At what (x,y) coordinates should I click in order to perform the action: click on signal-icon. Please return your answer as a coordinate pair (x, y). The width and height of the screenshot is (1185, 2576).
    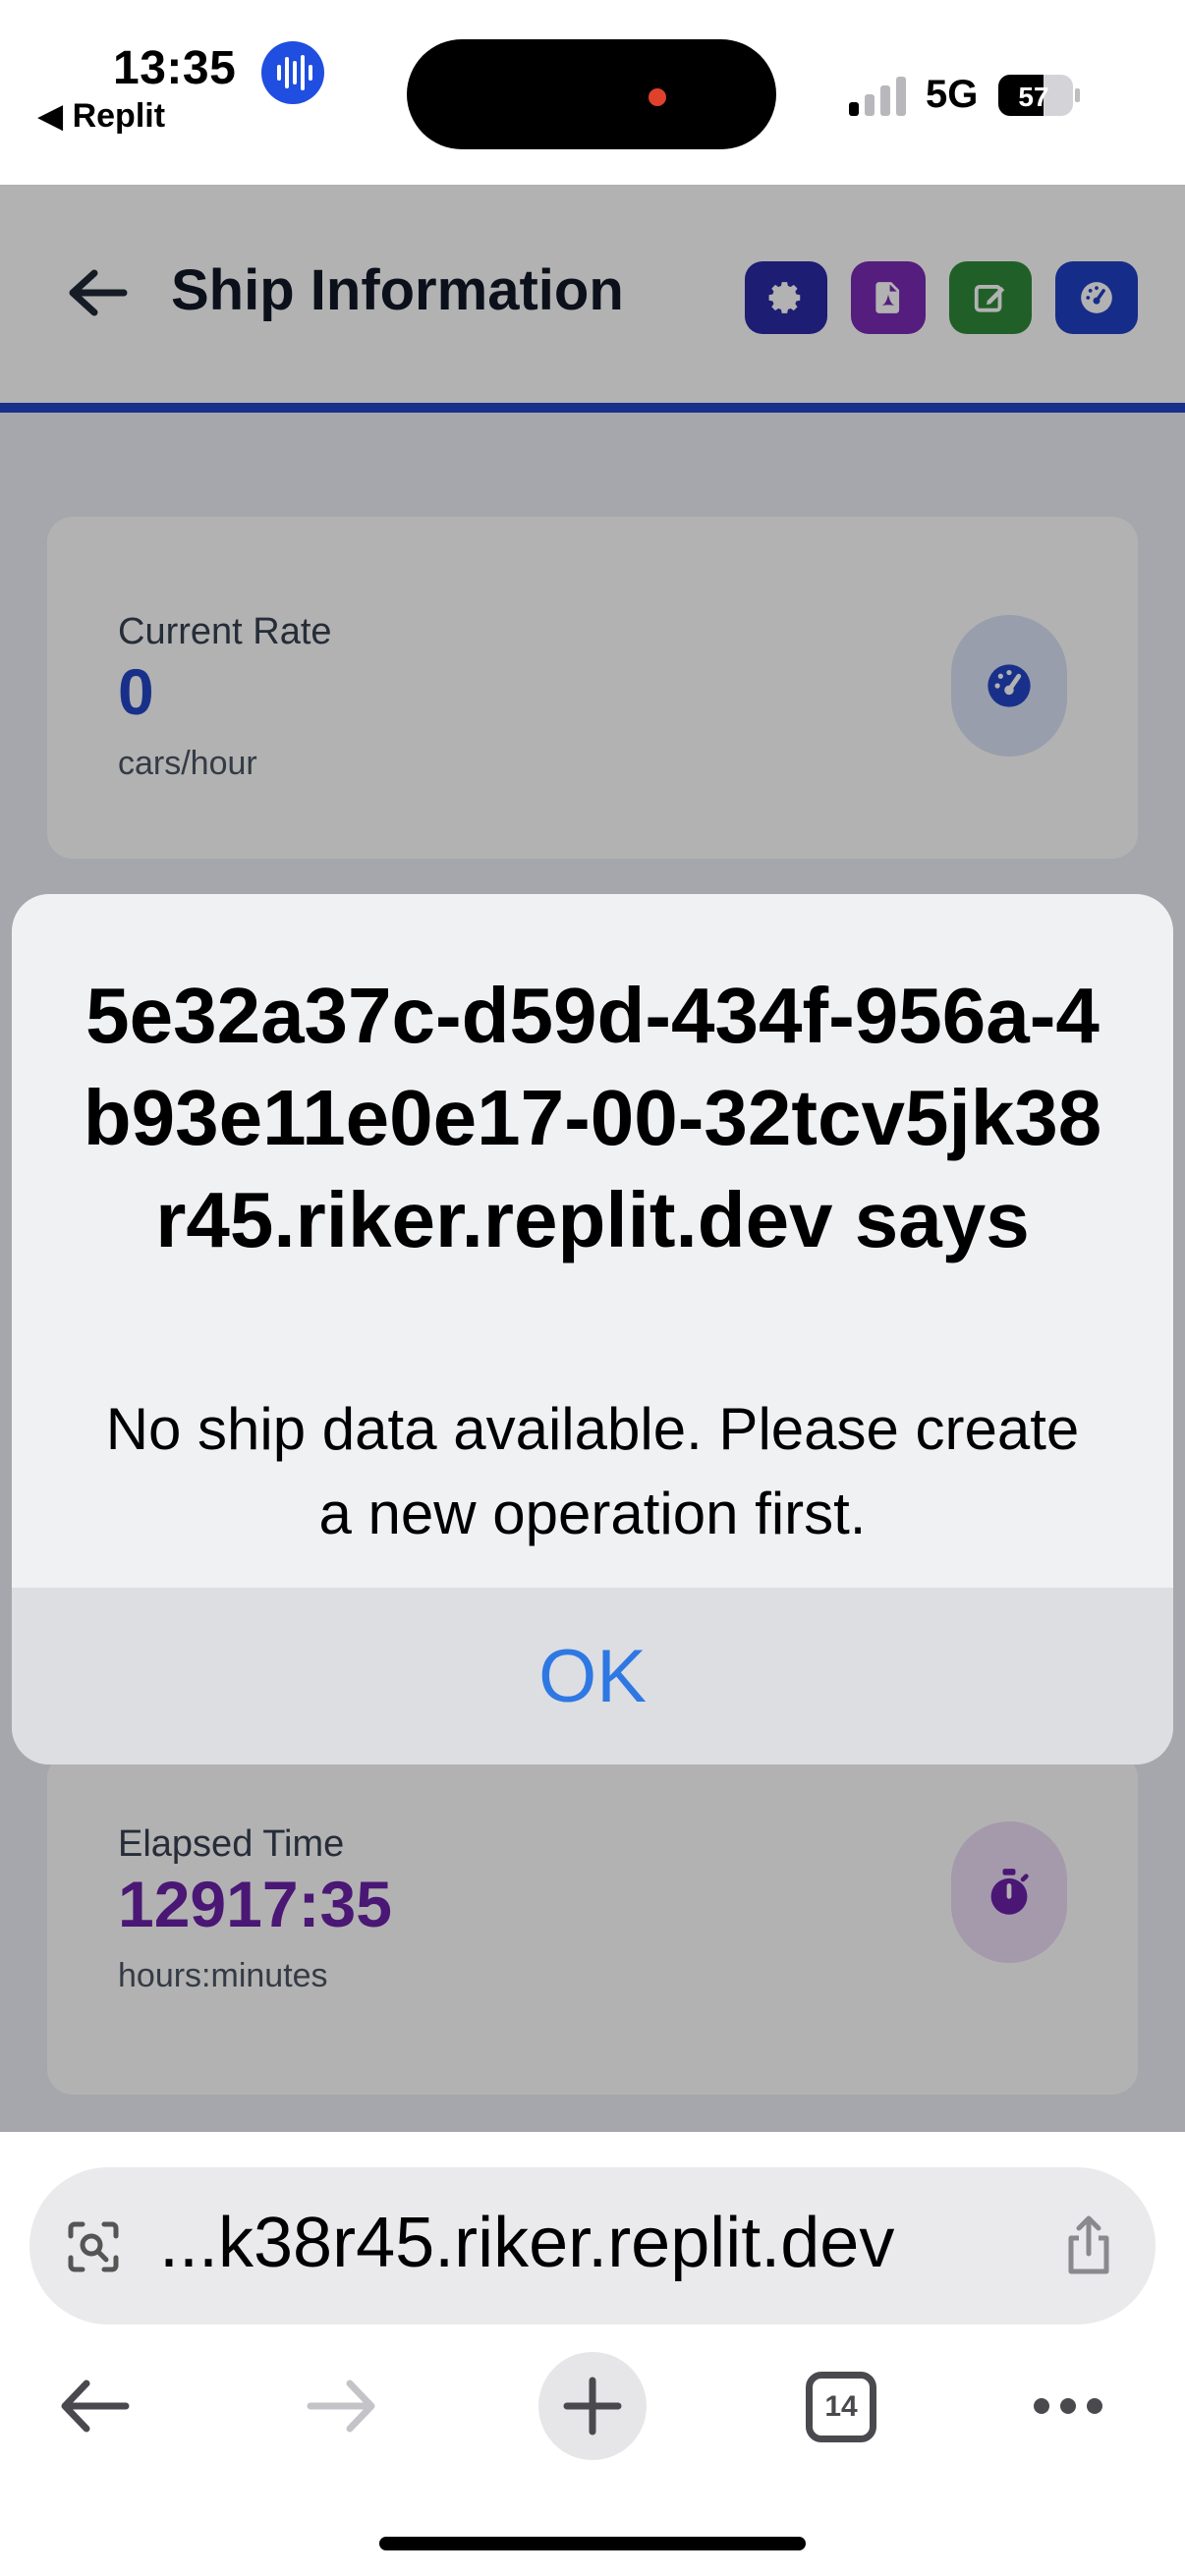
    Looking at the image, I should click on (878, 96).